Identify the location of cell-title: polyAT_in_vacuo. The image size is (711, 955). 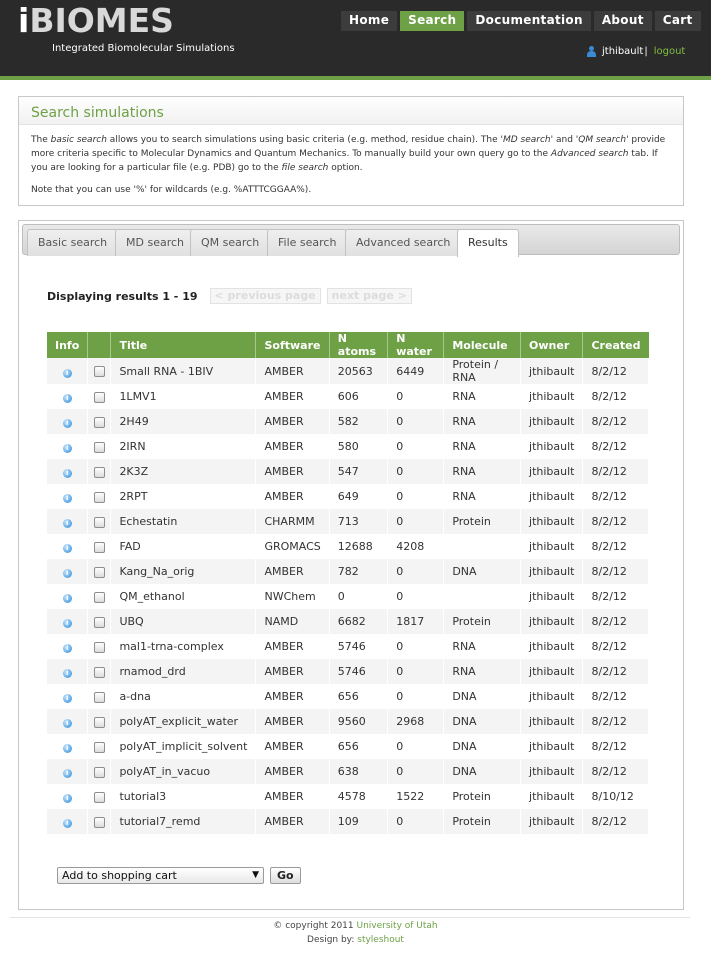
(183, 771).